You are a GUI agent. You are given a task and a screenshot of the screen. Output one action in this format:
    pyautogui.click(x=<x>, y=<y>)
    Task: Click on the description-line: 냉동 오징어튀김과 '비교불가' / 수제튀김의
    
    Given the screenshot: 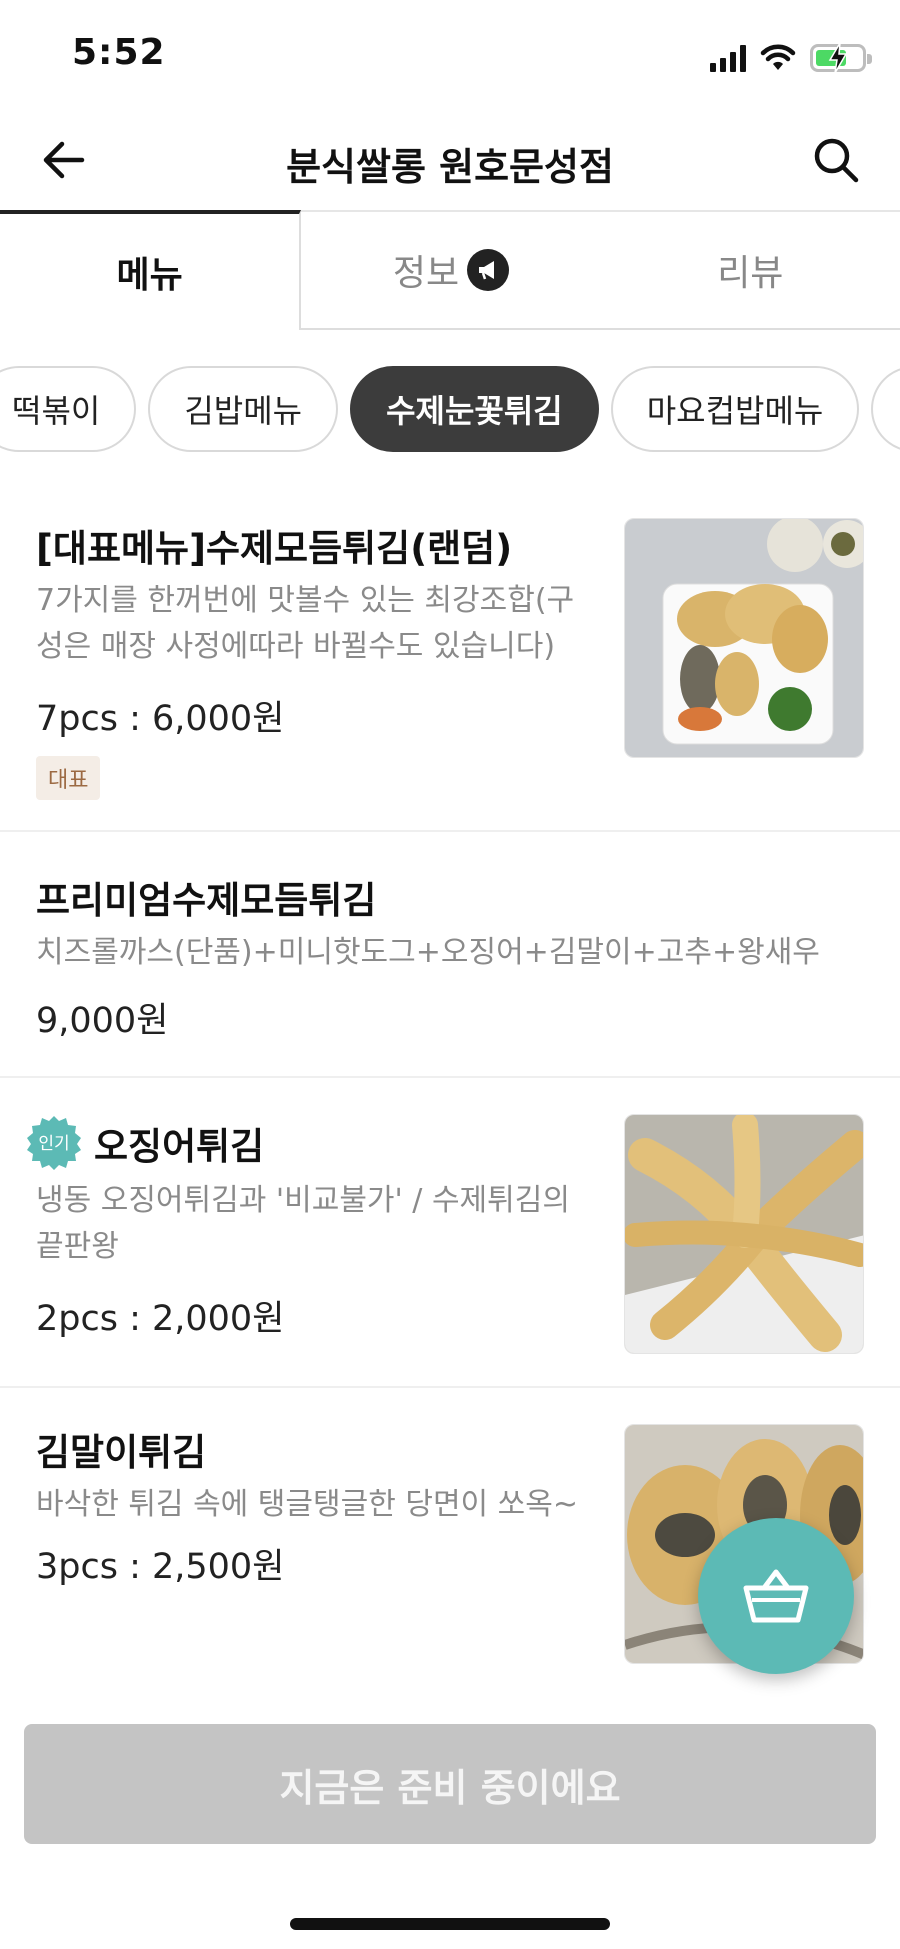 What is the action you would take?
    pyautogui.click(x=303, y=1200)
    